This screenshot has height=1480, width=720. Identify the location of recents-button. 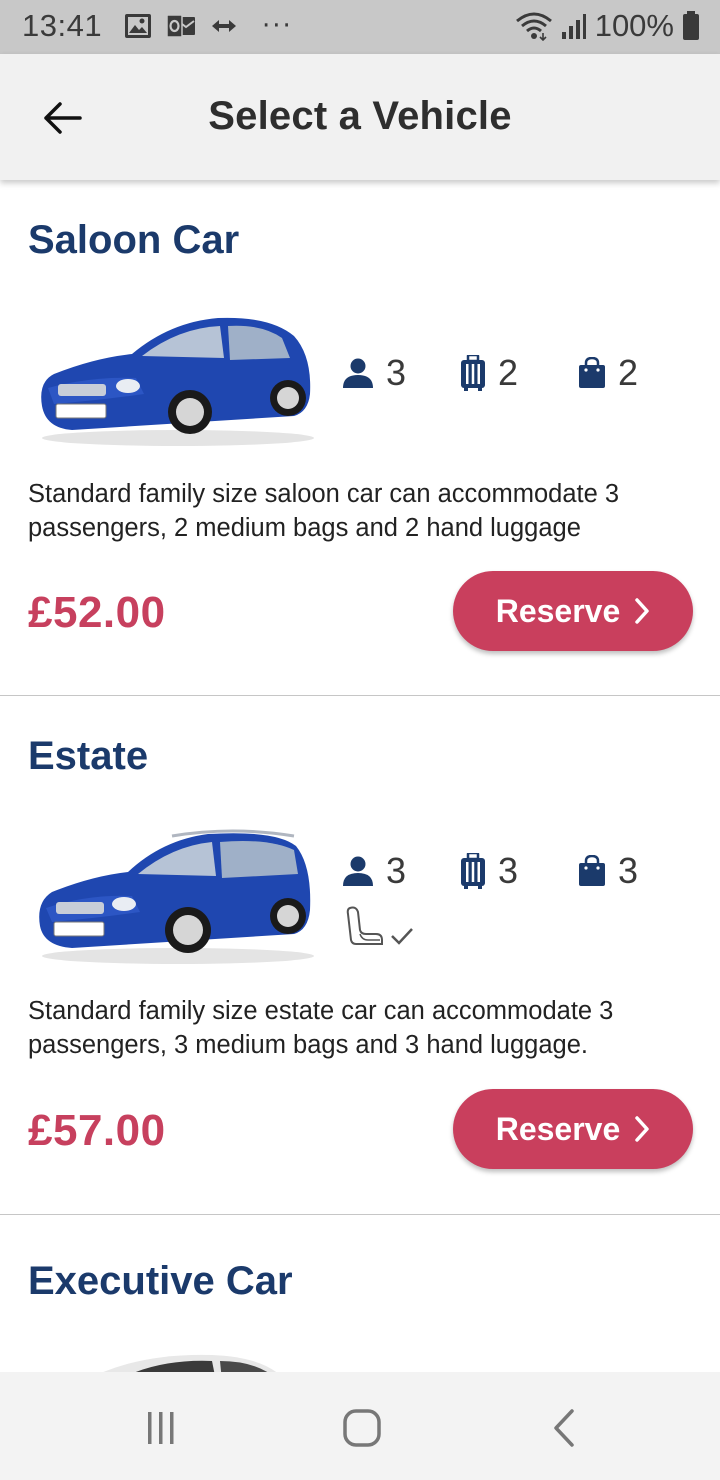
(161, 1428).